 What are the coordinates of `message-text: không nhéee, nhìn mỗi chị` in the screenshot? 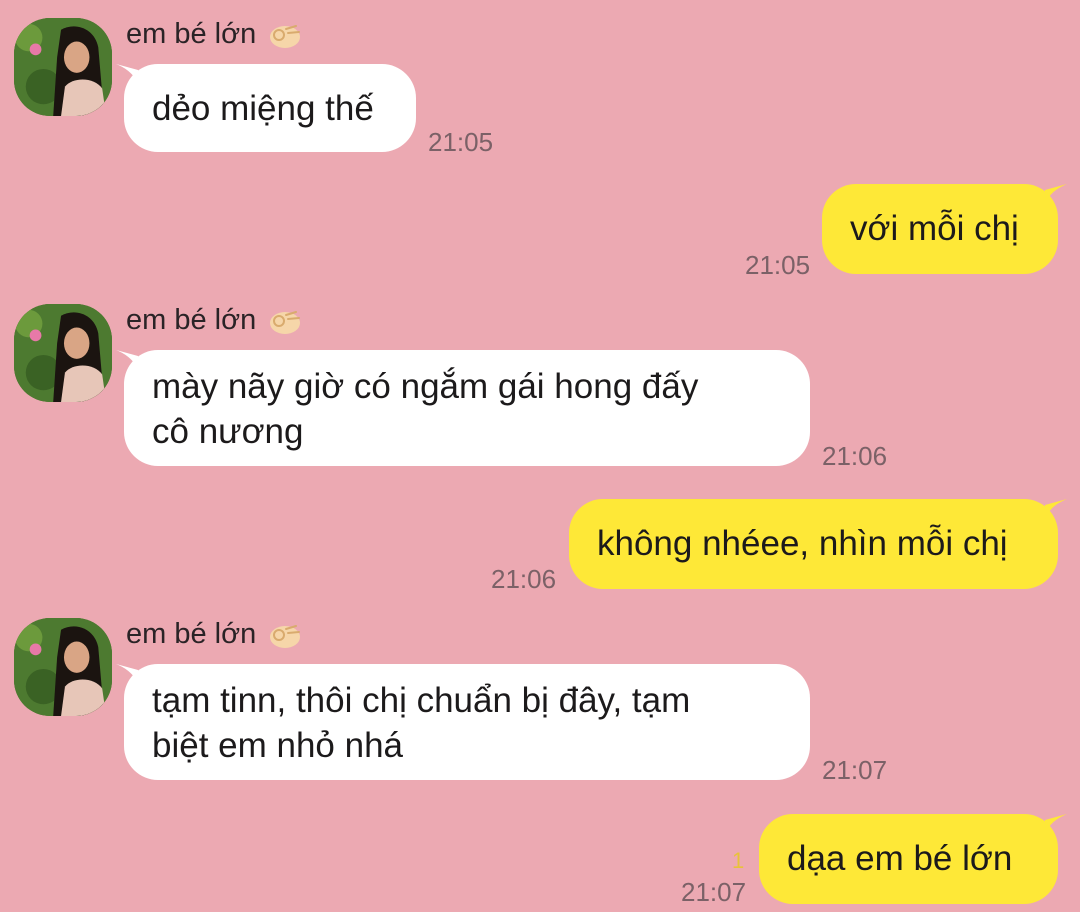 It's located at (802, 543).